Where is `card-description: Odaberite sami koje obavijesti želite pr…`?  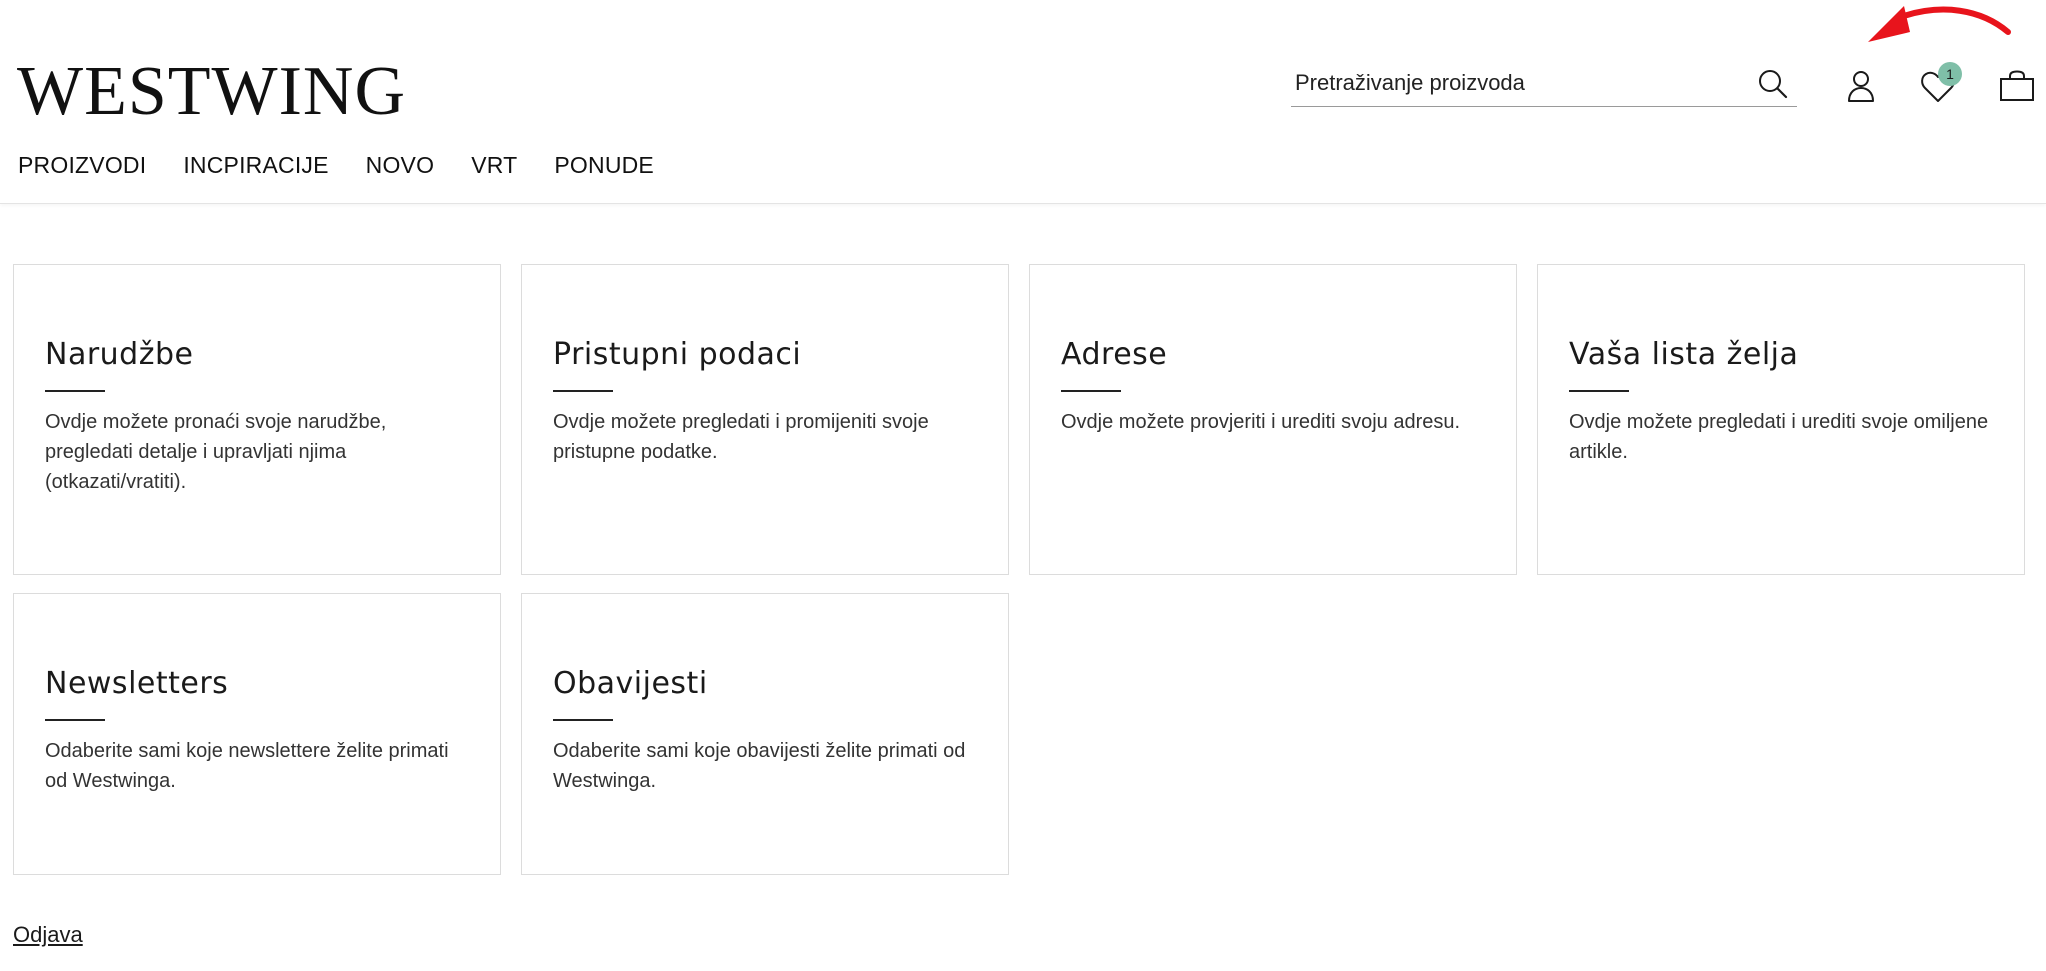
card-description: Odaberite sami koje obavijesti želite pr… is located at coordinates (759, 766).